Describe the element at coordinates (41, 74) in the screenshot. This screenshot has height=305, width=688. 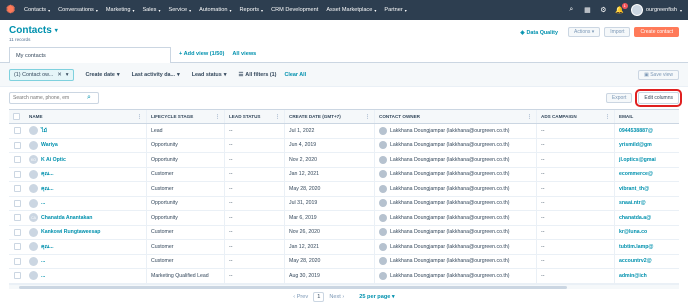
I see `contact-owner-filter-chip: (1) Contact ow... ✕ ▾` at that location.